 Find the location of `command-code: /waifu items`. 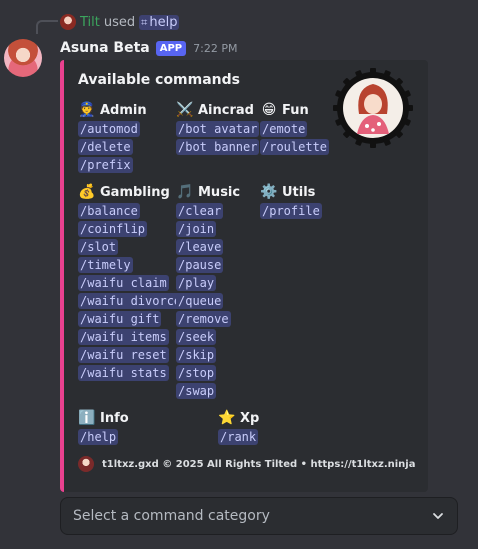

command-code: /waifu items is located at coordinates (123, 337).